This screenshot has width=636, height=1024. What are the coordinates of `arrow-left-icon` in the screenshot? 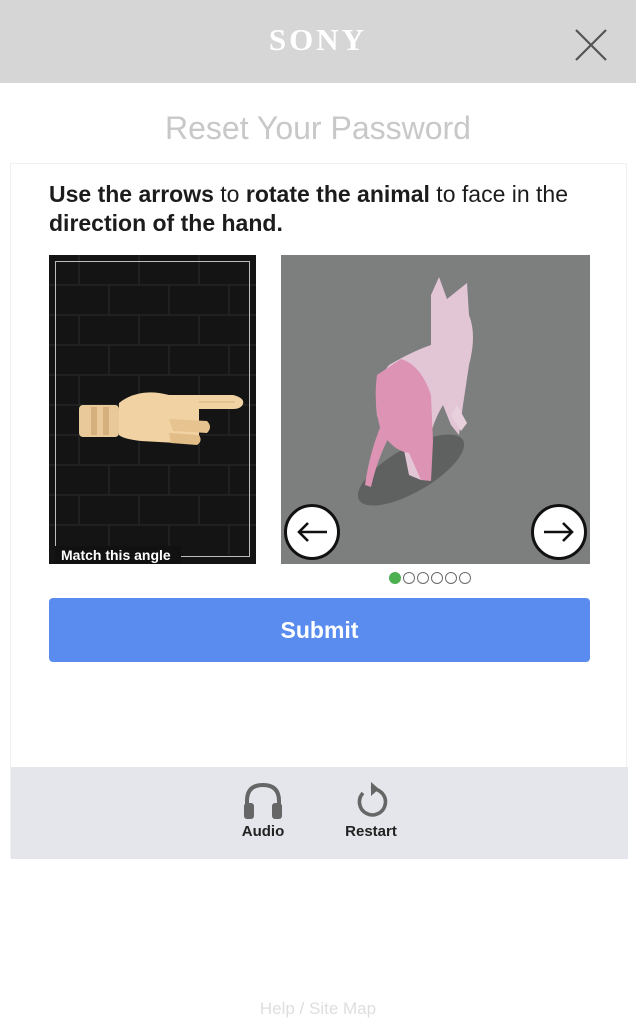 It's located at (312, 532).